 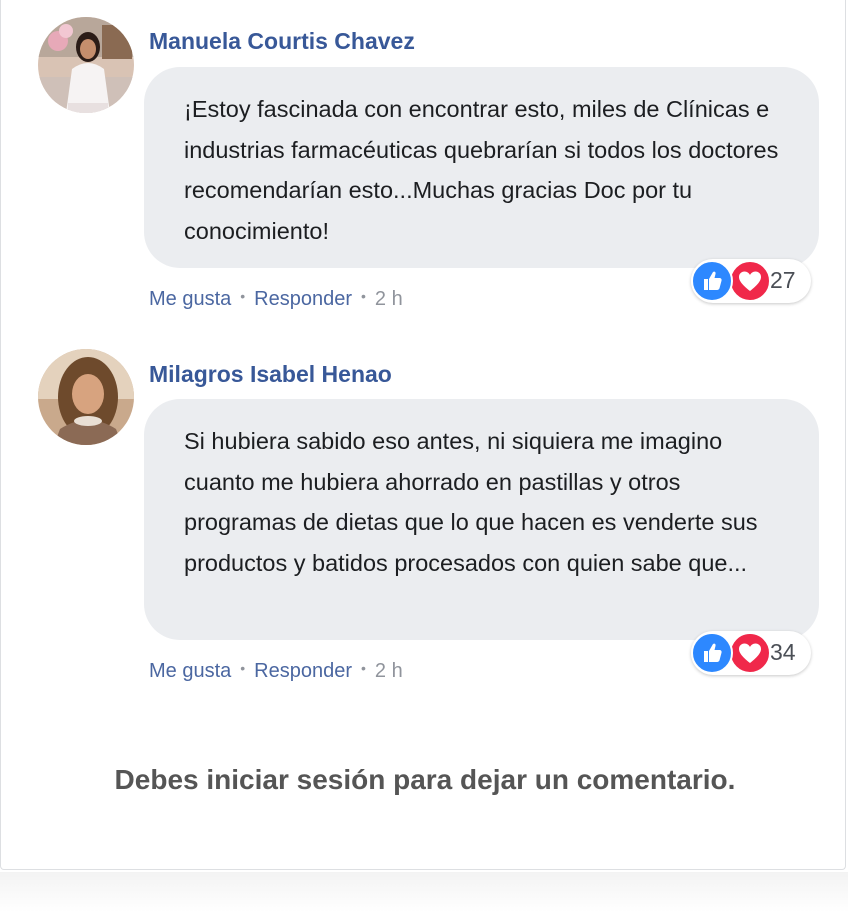 I want to click on page-background-shadow, so click(x=424, y=892).